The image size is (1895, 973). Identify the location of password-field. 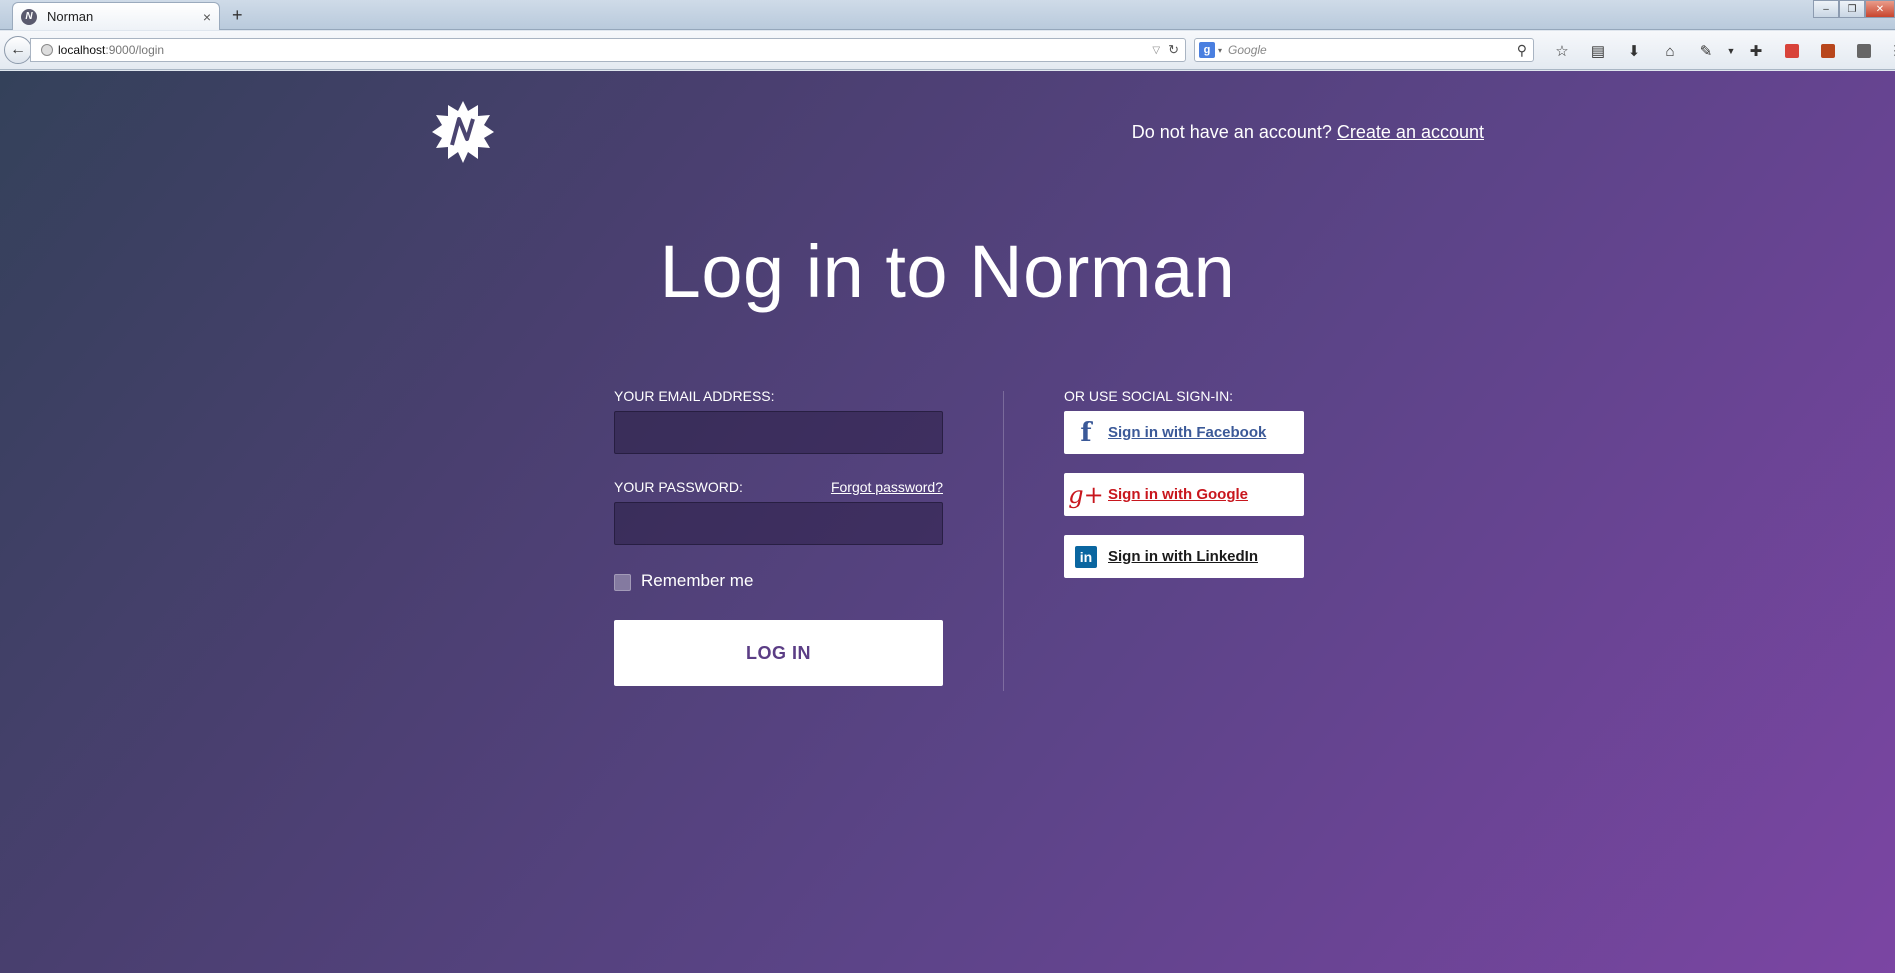
(778, 523).